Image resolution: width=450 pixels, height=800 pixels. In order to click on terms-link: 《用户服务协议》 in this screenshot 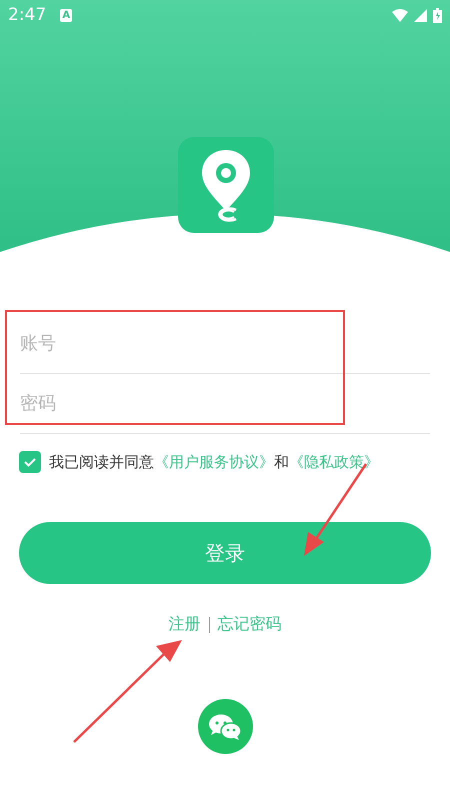, I will do `click(214, 461)`.